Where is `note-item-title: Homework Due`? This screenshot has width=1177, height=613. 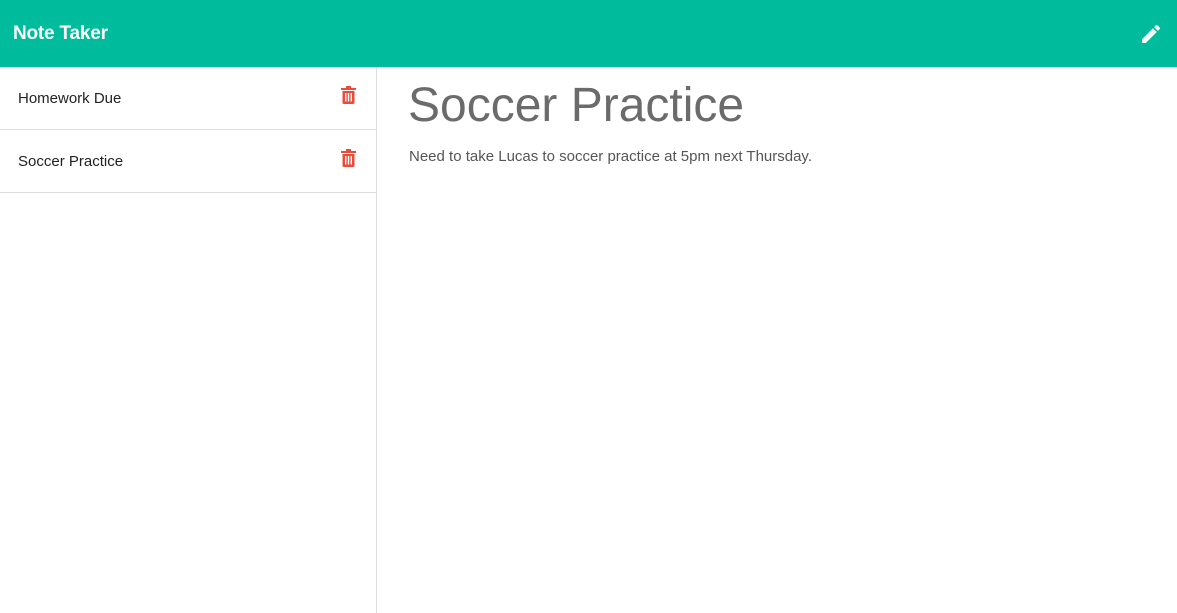
note-item-title: Homework Due is located at coordinates (70, 98).